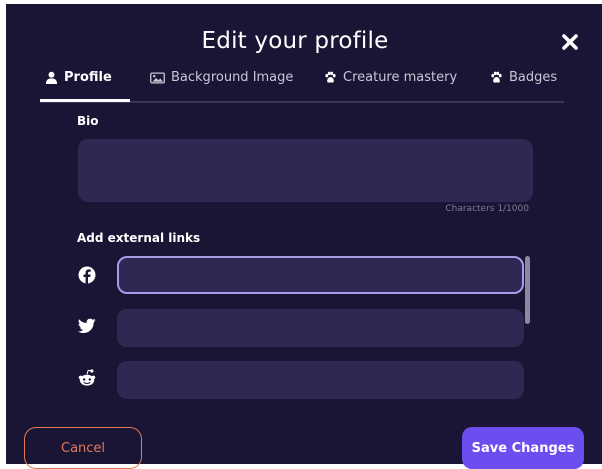 This screenshot has width=602, height=469. I want to click on tab-background-image: Background Image, so click(221, 77).